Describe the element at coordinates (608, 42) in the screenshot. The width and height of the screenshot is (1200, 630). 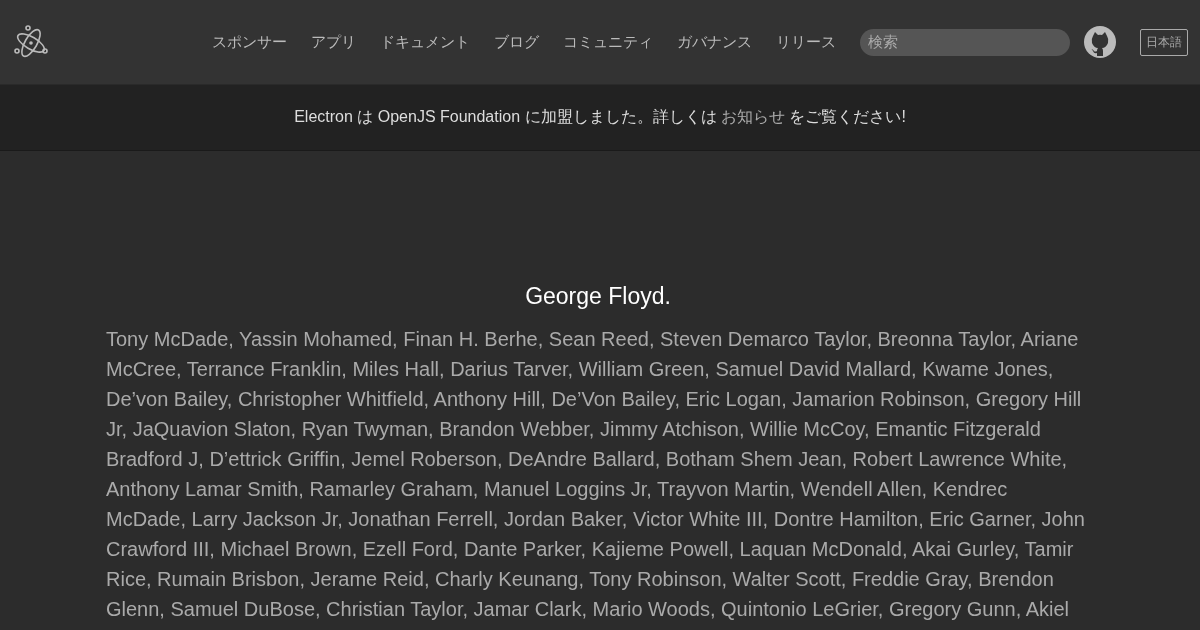
I see `nav-link: コミュニティ` at that location.